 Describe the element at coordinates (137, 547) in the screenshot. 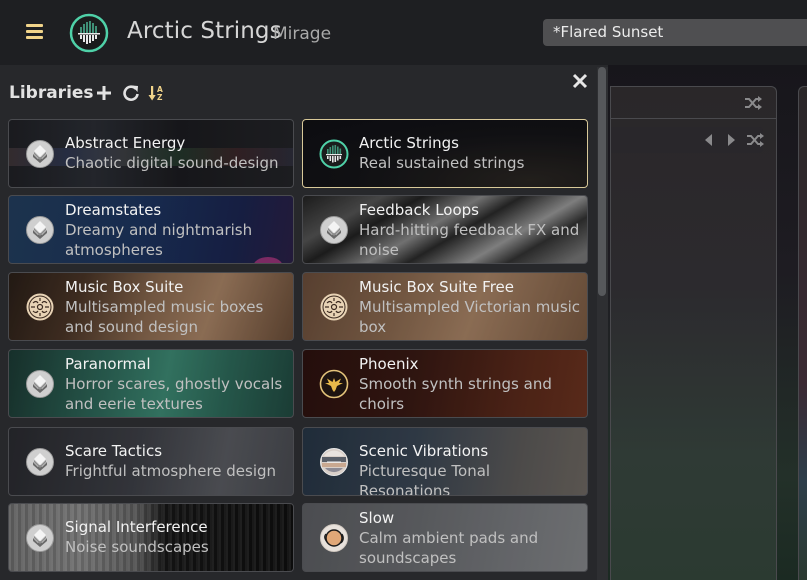

I see `library-description: Noise soundscapes` at that location.